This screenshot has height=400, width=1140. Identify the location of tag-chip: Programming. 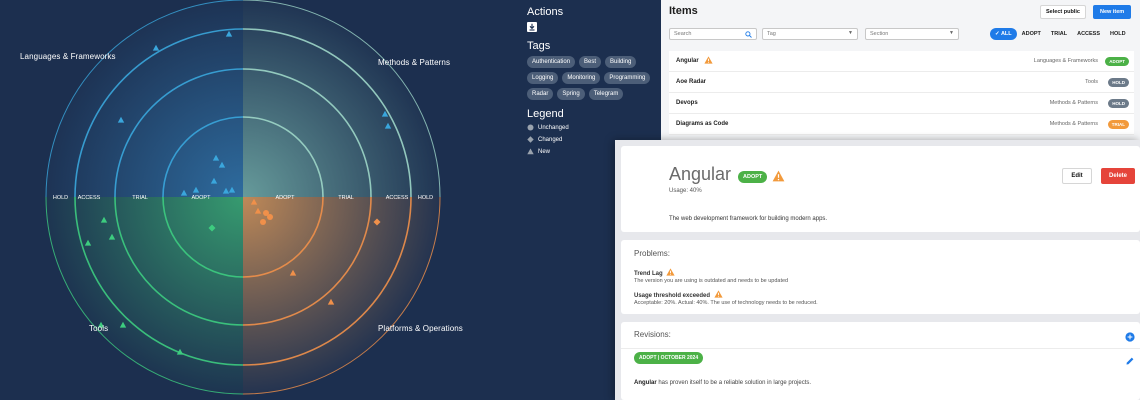
(627, 78).